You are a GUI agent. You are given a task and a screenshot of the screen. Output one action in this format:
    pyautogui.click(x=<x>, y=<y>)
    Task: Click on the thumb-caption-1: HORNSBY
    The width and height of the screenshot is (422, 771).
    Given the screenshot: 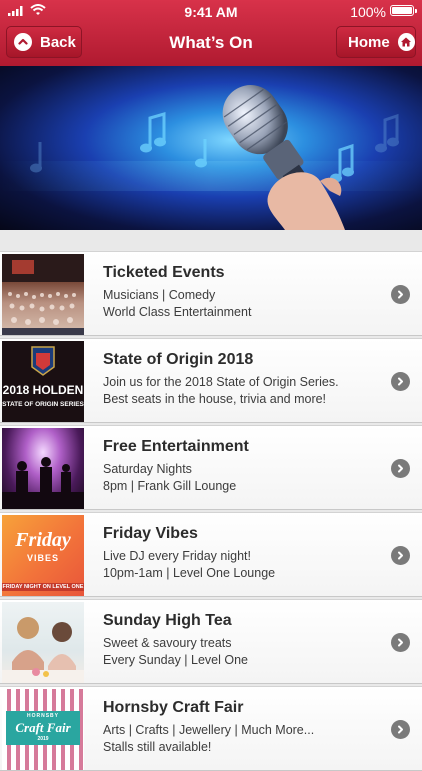 What is the action you would take?
    pyautogui.click(x=42, y=716)
    